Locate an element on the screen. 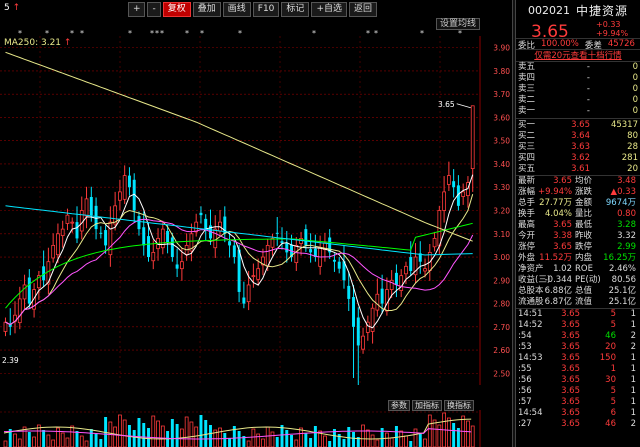 The image size is (640, 447). stat-label: 跌停 is located at coordinates (584, 247).